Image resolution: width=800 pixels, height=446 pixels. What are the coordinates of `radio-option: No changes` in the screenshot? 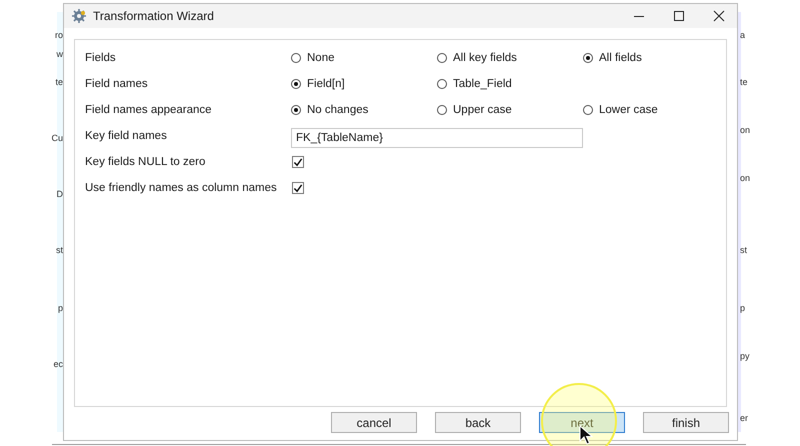 It's located at (329, 110).